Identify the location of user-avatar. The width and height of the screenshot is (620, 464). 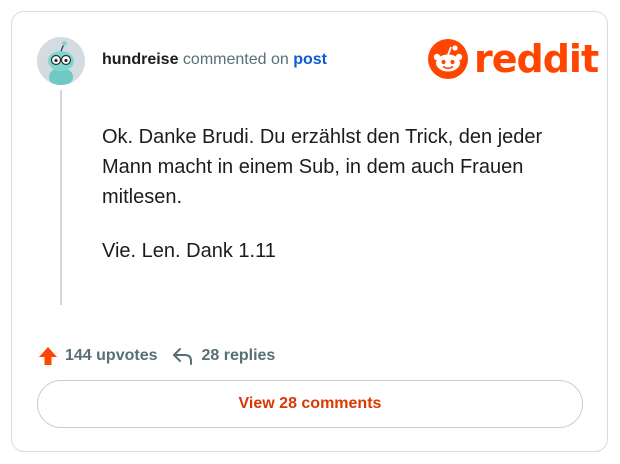
(61, 61).